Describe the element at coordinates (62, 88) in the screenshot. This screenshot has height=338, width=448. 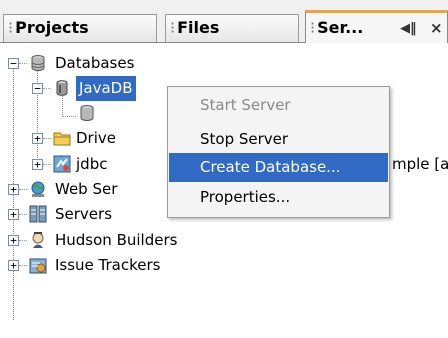
I see `java-db-icon` at that location.